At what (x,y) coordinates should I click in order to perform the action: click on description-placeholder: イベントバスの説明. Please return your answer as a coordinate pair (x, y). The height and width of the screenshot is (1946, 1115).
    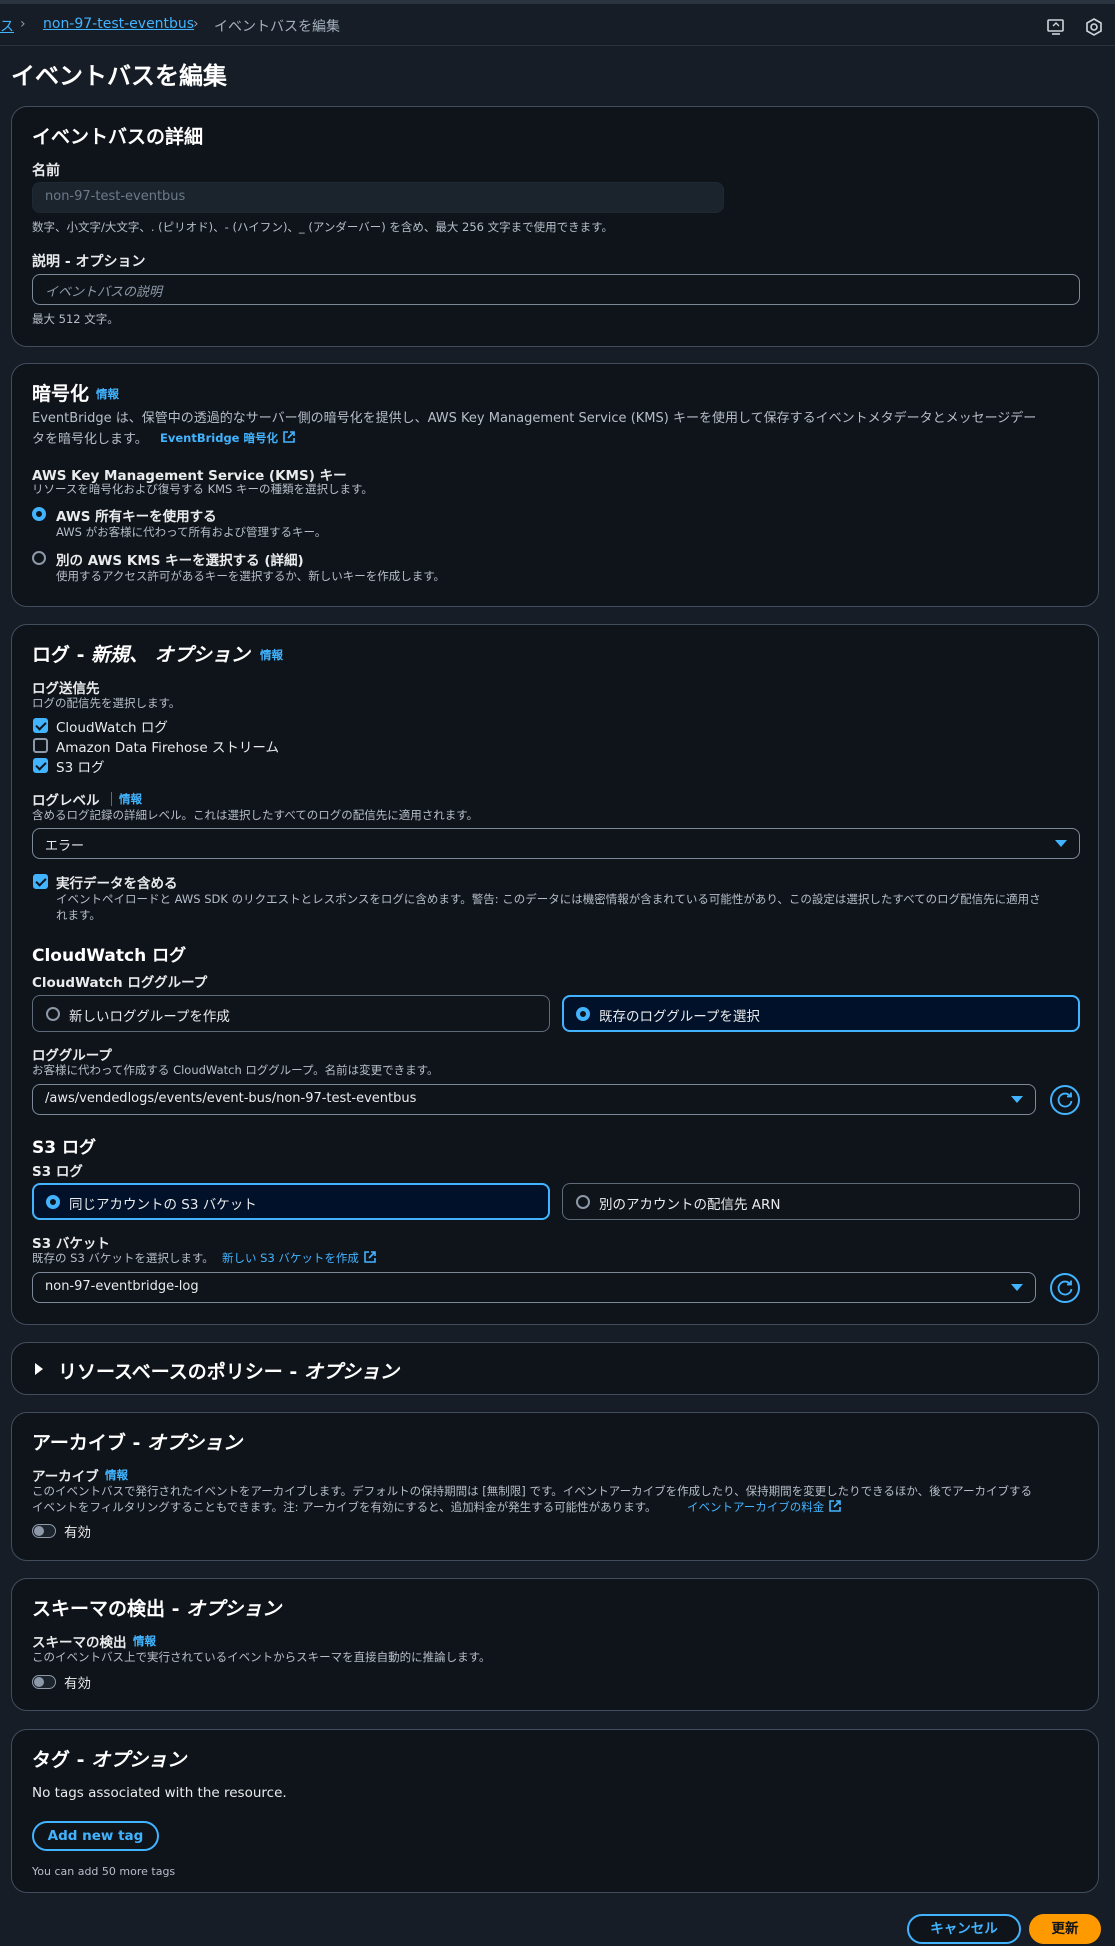
    Looking at the image, I should click on (104, 292).